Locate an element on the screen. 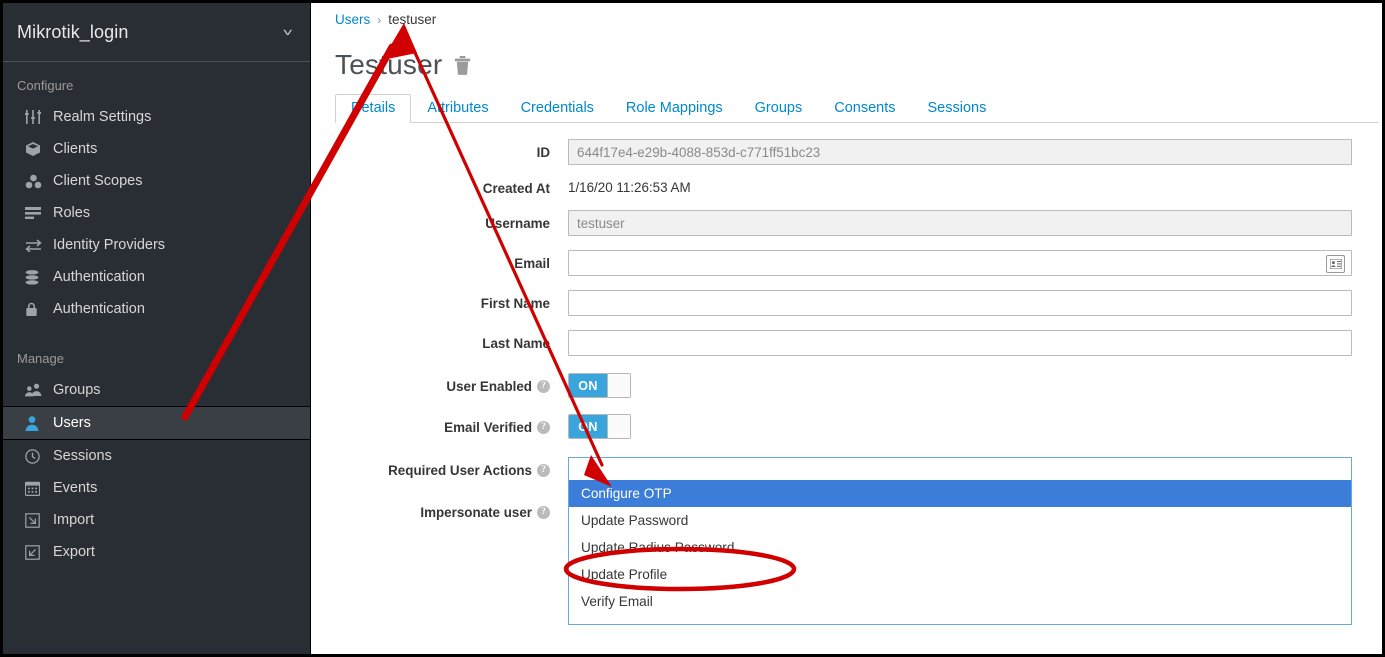 The width and height of the screenshot is (1385, 657). page-title: Testuser is located at coordinates (389, 64).